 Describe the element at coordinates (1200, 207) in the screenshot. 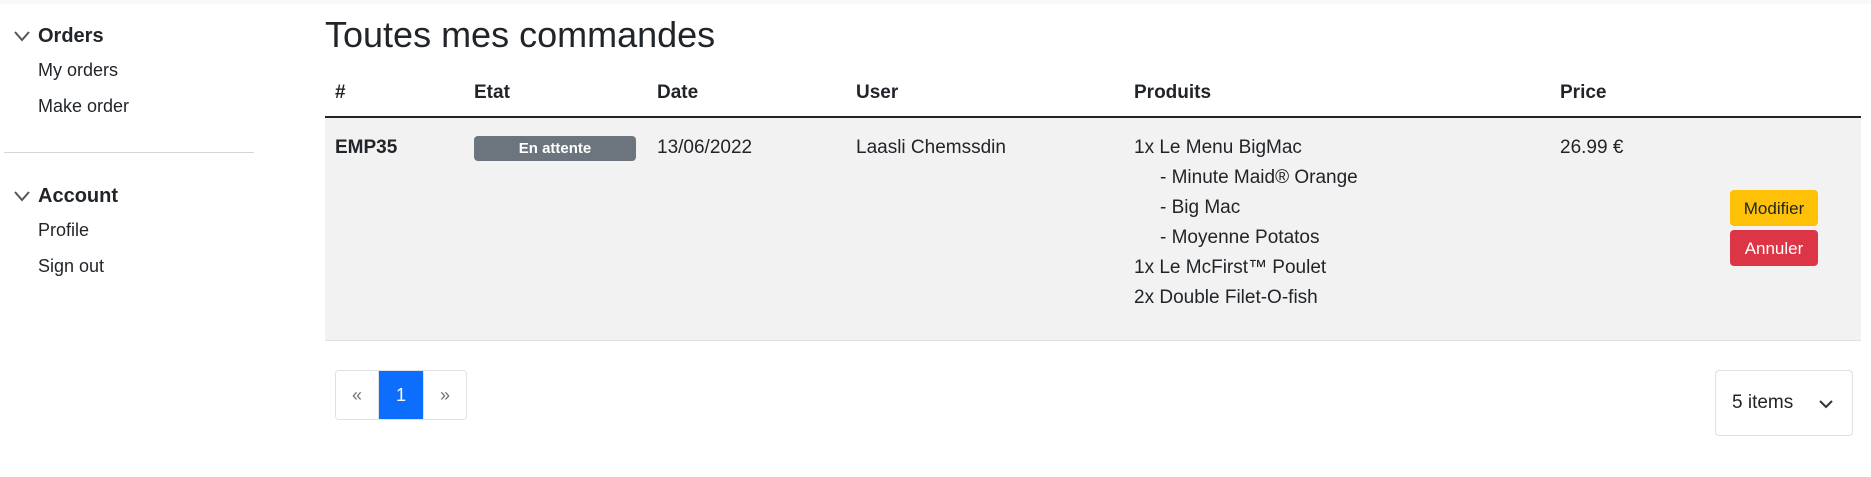

I see `product-sub-line: - Big Mac` at that location.